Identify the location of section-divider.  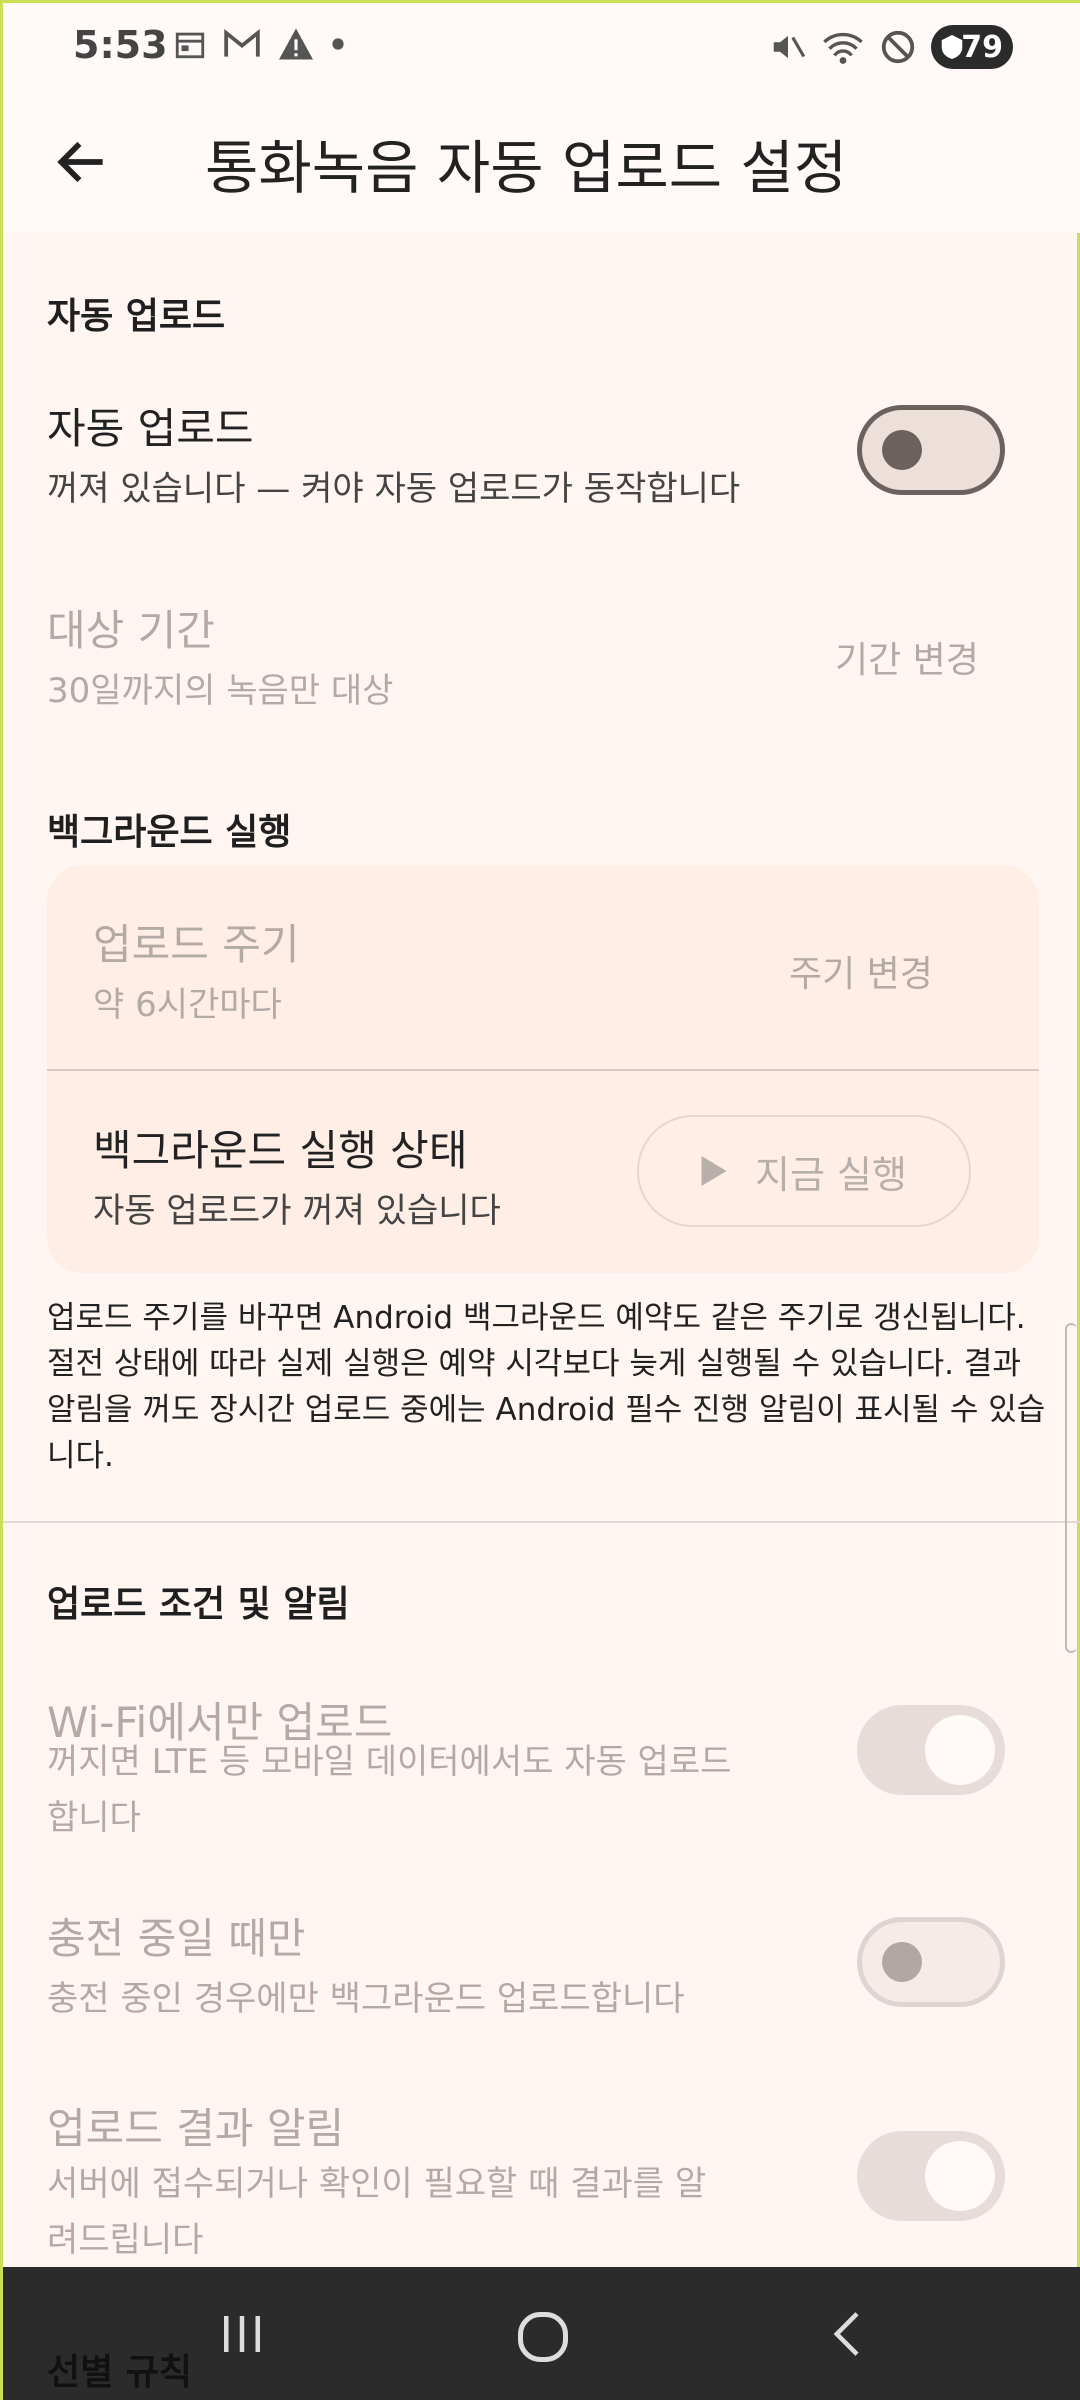
(541, 1522).